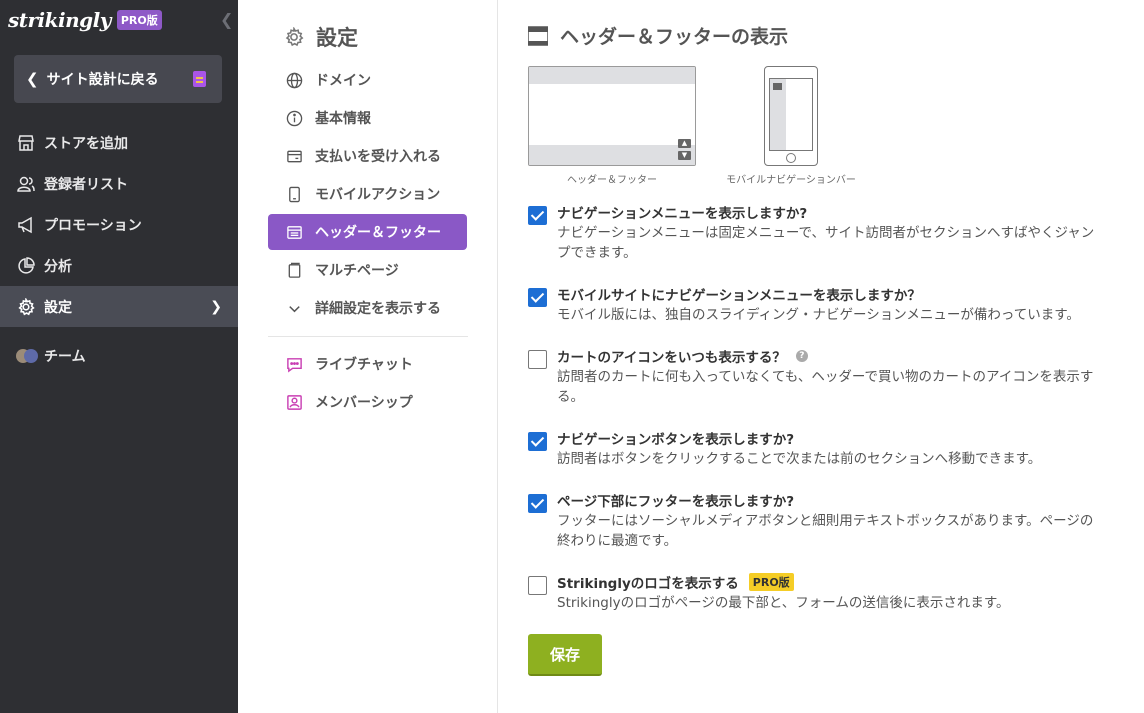  I want to click on team-avatar-icon, so click(27, 356).